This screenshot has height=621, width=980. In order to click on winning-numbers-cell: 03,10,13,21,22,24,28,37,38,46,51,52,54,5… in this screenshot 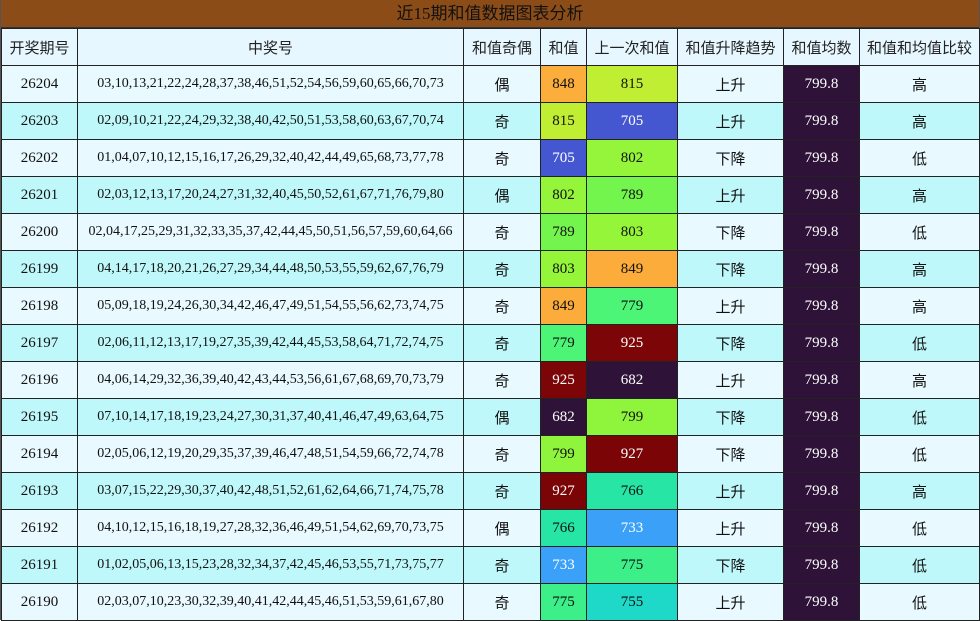, I will do `click(270, 84)`.